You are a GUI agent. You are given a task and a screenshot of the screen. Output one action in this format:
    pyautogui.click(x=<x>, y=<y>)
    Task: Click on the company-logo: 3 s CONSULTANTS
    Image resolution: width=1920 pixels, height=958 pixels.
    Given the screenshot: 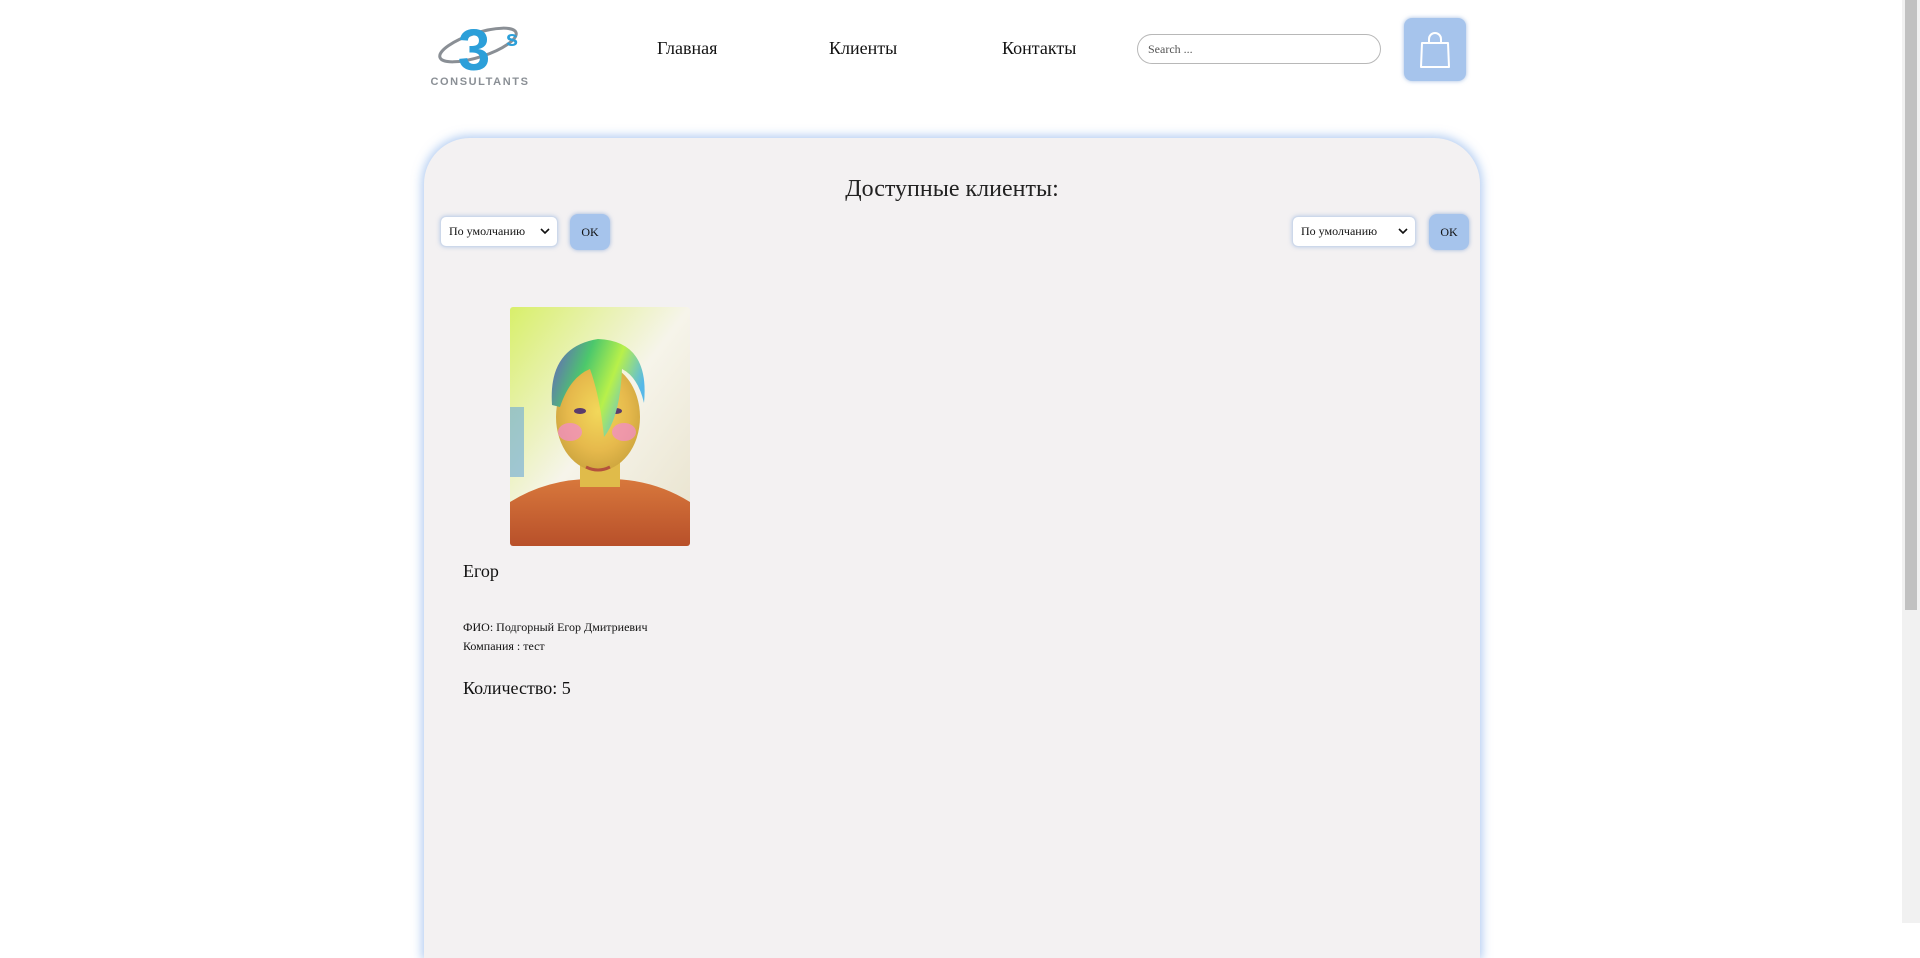 What is the action you would take?
    pyautogui.click(x=480, y=50)
    